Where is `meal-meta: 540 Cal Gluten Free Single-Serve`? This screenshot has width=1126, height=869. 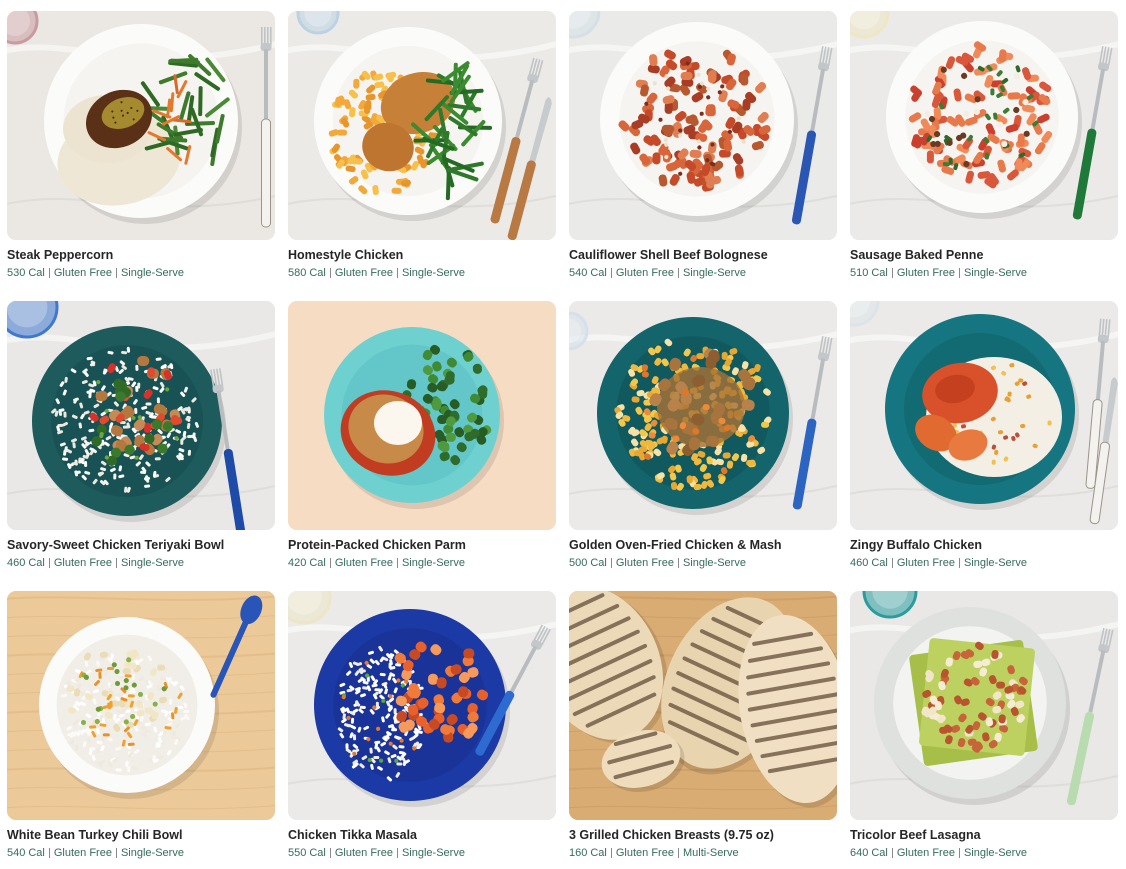 meal-meta: 540 Cal Gluten Free Single-Serve is located at coordinates (703, 273).